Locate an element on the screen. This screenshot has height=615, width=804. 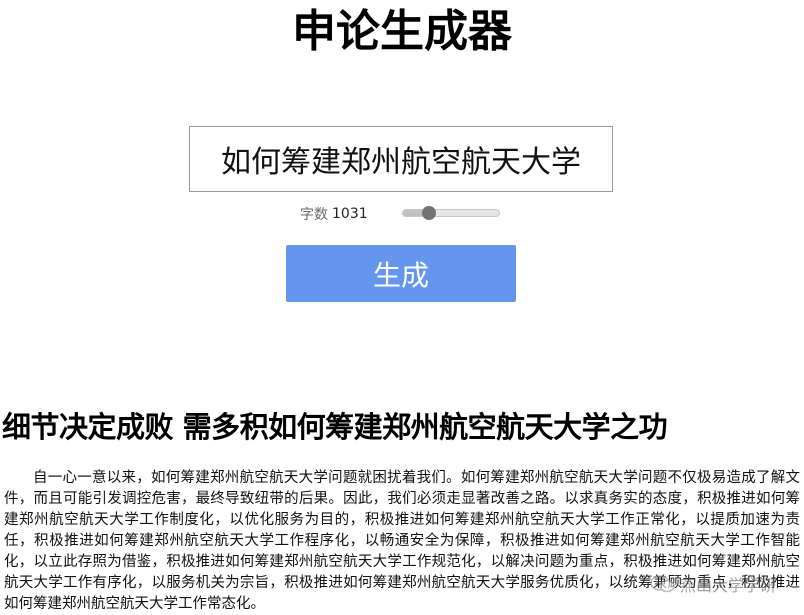
app-title: 申论生成器 is located at coordinates (402, 31).